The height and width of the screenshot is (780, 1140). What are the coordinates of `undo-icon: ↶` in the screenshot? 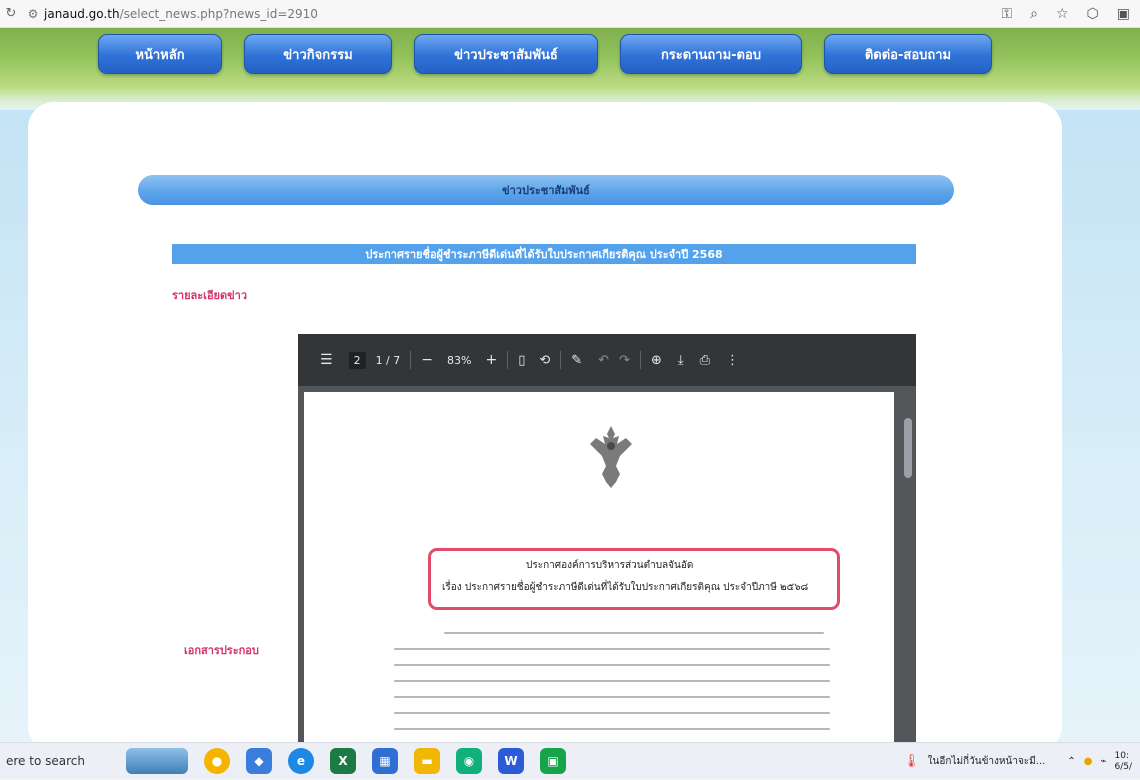 It's located at (603, 360).